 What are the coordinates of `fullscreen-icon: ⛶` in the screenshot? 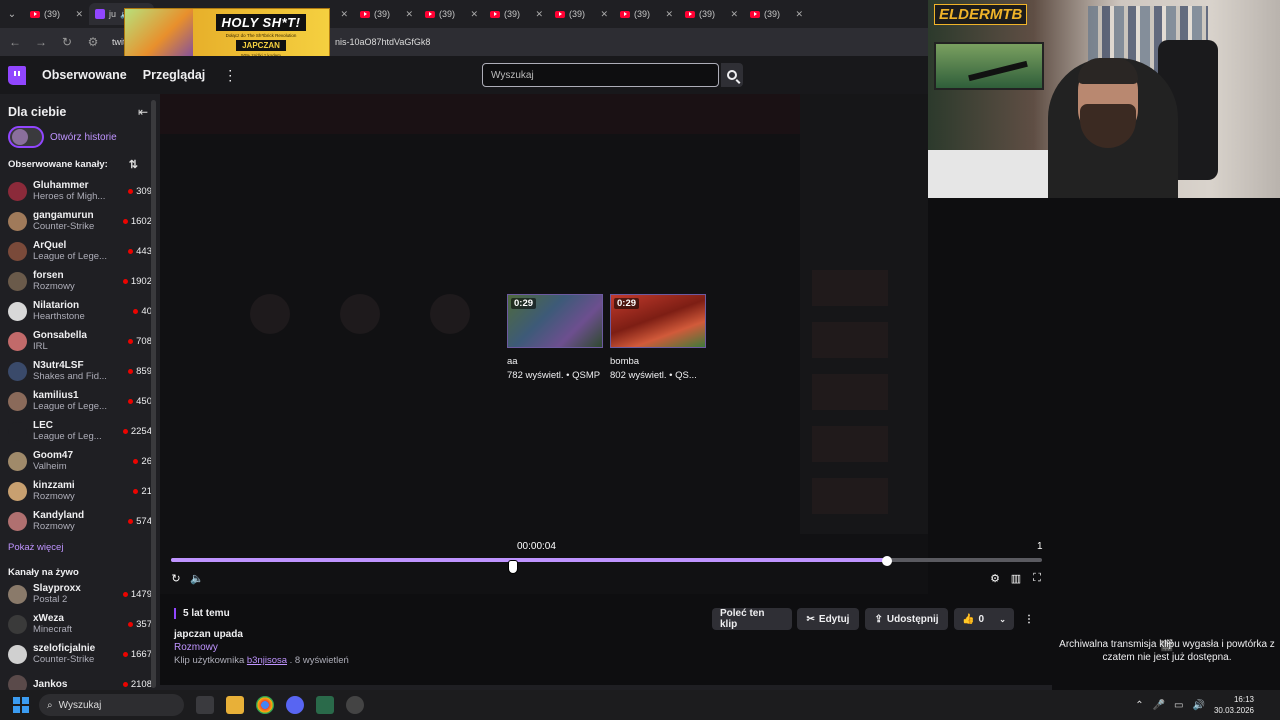 It's located at (1037, 578).